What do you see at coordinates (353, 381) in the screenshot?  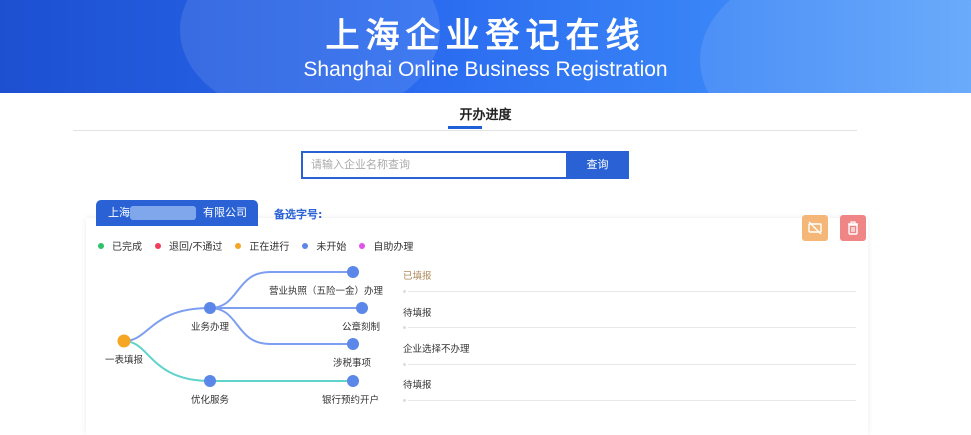 I see `node-bank` at bounding box center [353, 381].